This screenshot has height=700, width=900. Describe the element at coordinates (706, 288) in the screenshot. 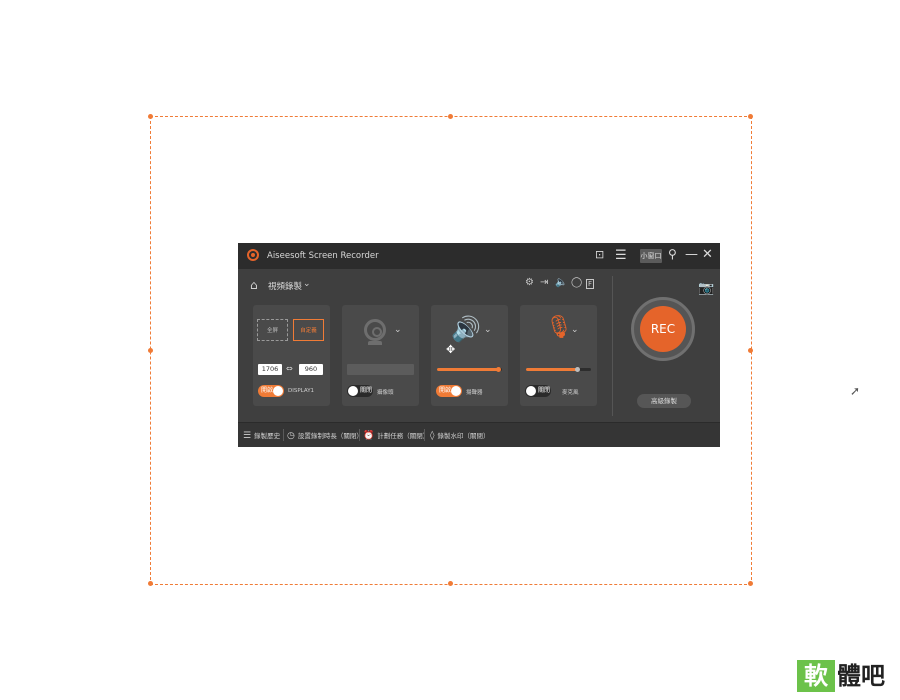

I see `camera-icon: 📷` at that location.